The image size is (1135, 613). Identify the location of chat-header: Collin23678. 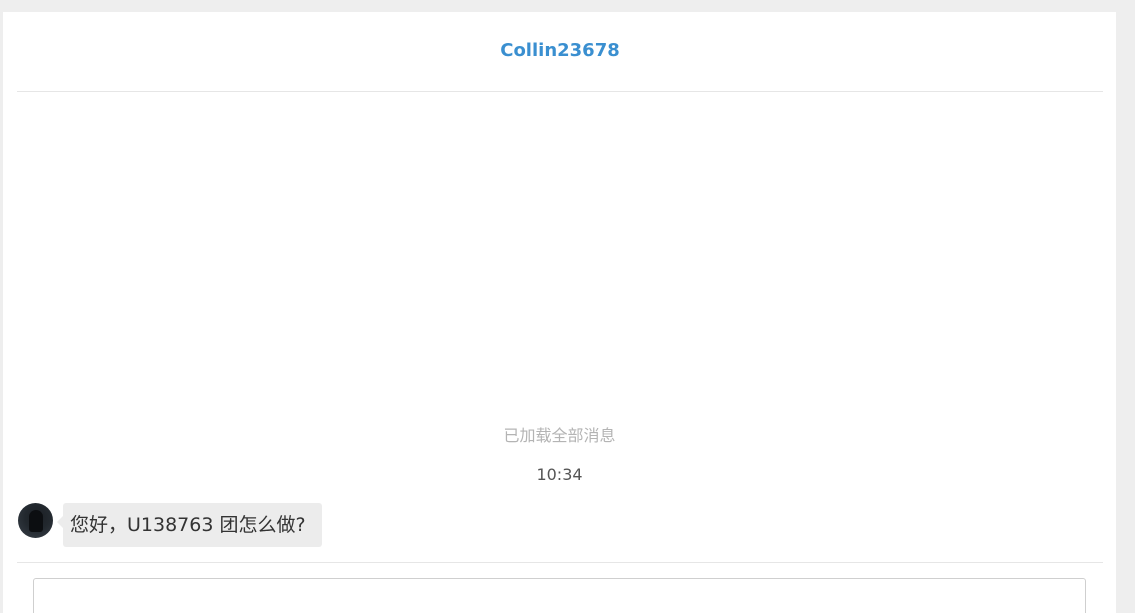
(560, 52).